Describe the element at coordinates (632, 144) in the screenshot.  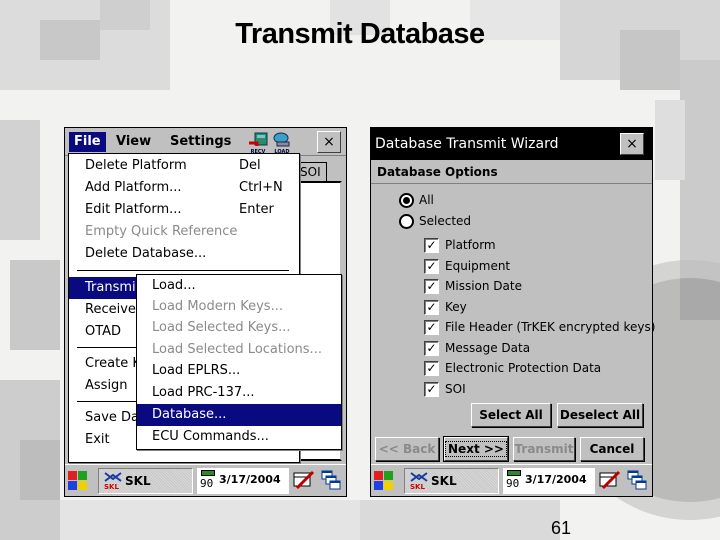
I see `wizard-close-button: ×` at that location.